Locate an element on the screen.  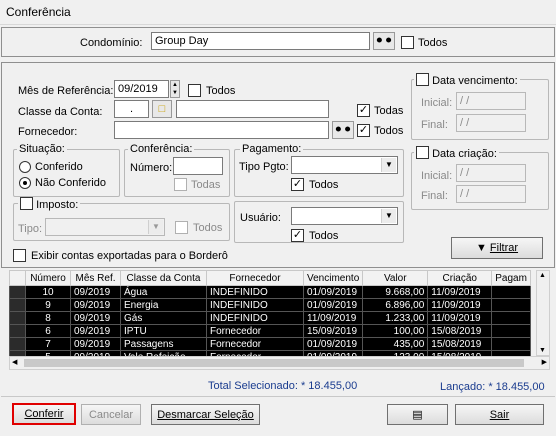
tipo-pgto-select: ▼ is located at coordinates (344, 165).